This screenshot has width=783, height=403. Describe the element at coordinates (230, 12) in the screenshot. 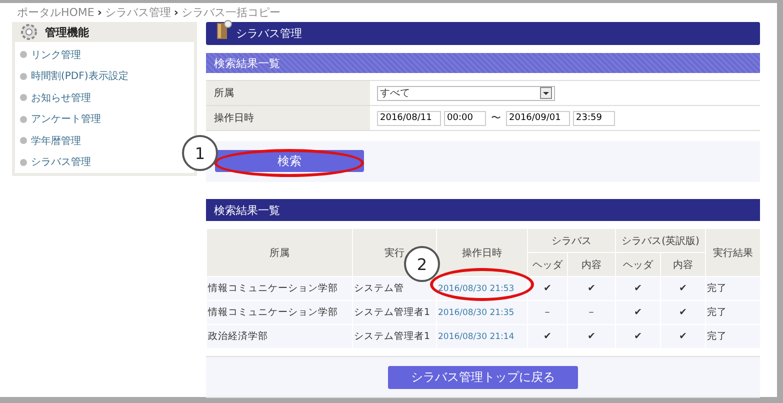

I see `breadcrumb-link: シラバス一括コピー` at that location.